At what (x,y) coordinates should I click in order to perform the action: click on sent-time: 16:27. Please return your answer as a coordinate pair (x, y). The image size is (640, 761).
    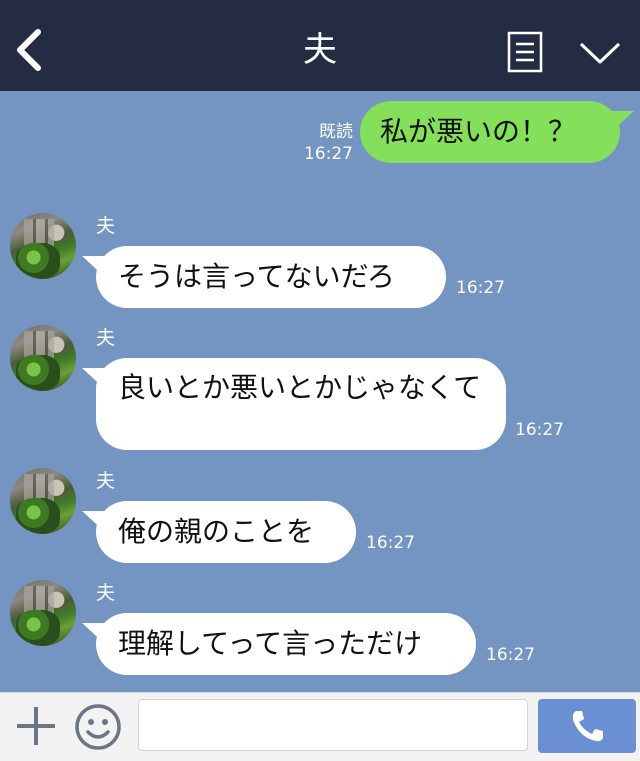
    Looking at the image, I should click on (328, 154).